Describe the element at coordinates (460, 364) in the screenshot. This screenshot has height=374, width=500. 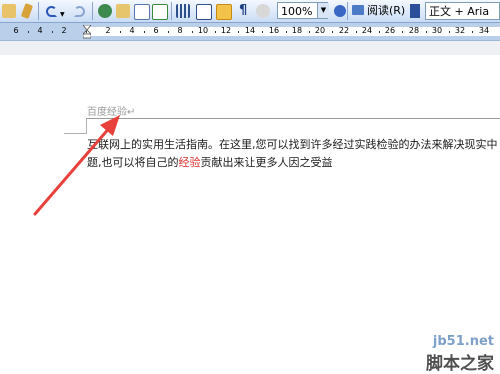
I see `watermark-name: 脚本之家` at that location.